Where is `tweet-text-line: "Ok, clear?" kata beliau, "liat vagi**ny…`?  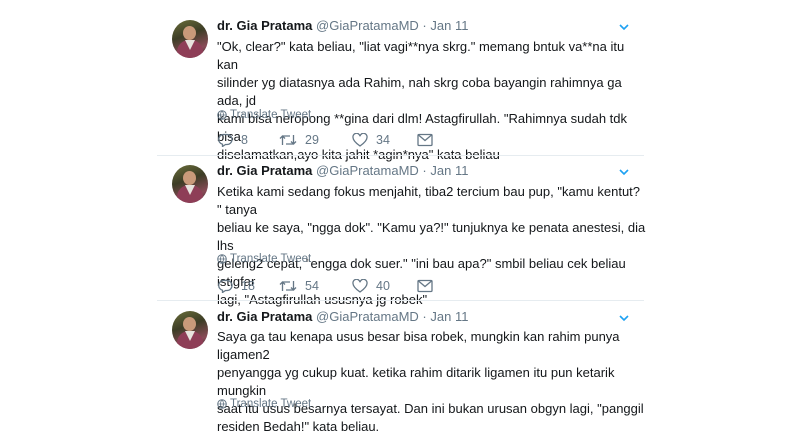
tweet-text-line: "Ok, clear?" kata beliau, "liat vagi**ny… is located at coordinates (421, 55).